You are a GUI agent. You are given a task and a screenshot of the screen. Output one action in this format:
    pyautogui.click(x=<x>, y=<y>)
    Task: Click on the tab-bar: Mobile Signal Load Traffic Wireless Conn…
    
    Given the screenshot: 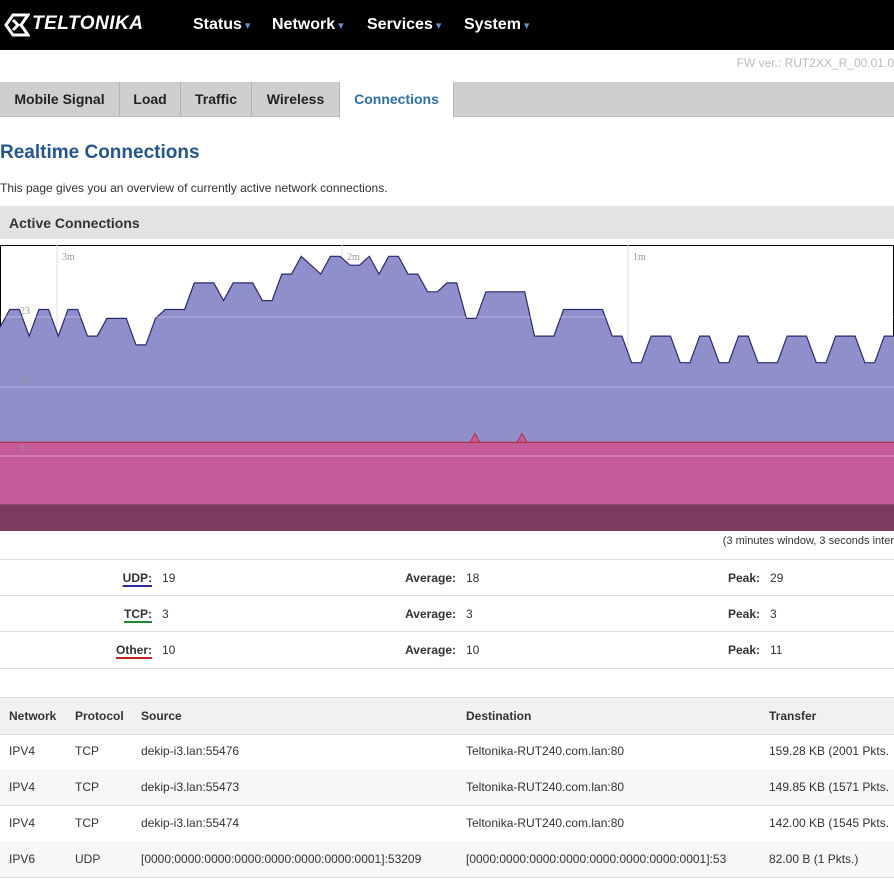 What is the action you would take?
    pyautogui.click(x=447, y=99)
    